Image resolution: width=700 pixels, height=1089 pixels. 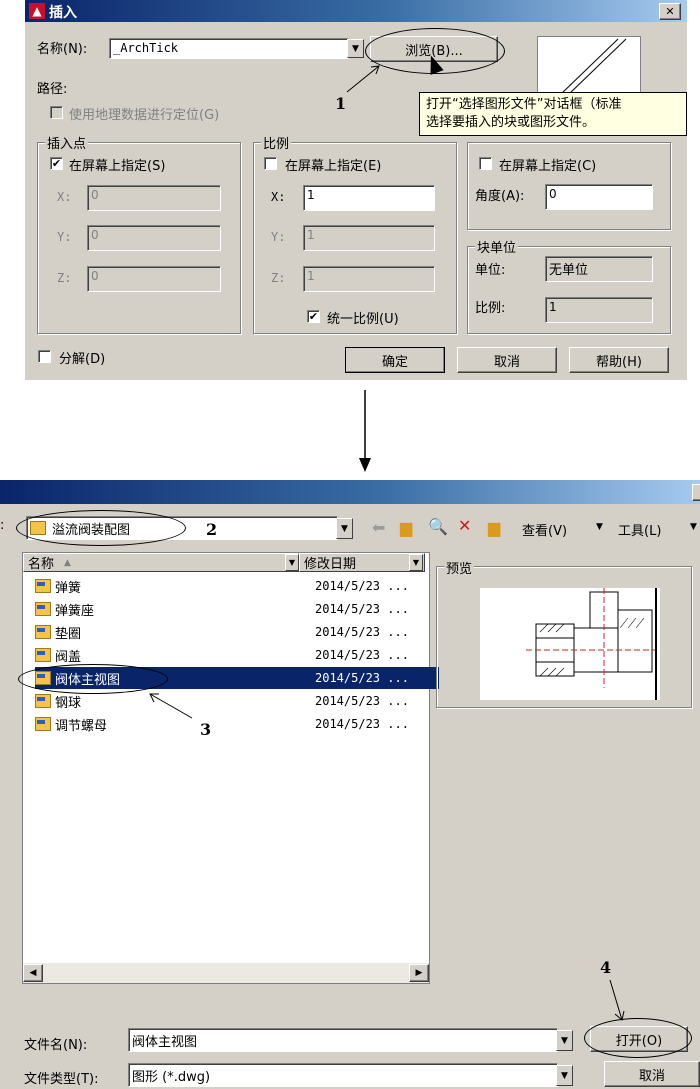 I want to click on tools-menu-arrow-icon: ▼, so click(x=693, y=527).